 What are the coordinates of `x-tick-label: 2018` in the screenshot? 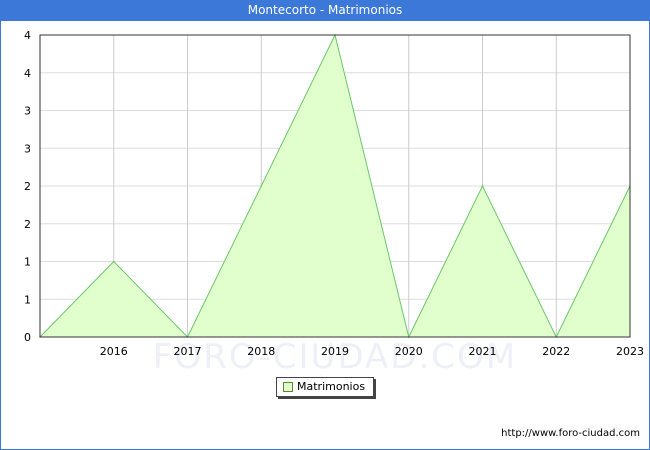 It's located at (261, 351).